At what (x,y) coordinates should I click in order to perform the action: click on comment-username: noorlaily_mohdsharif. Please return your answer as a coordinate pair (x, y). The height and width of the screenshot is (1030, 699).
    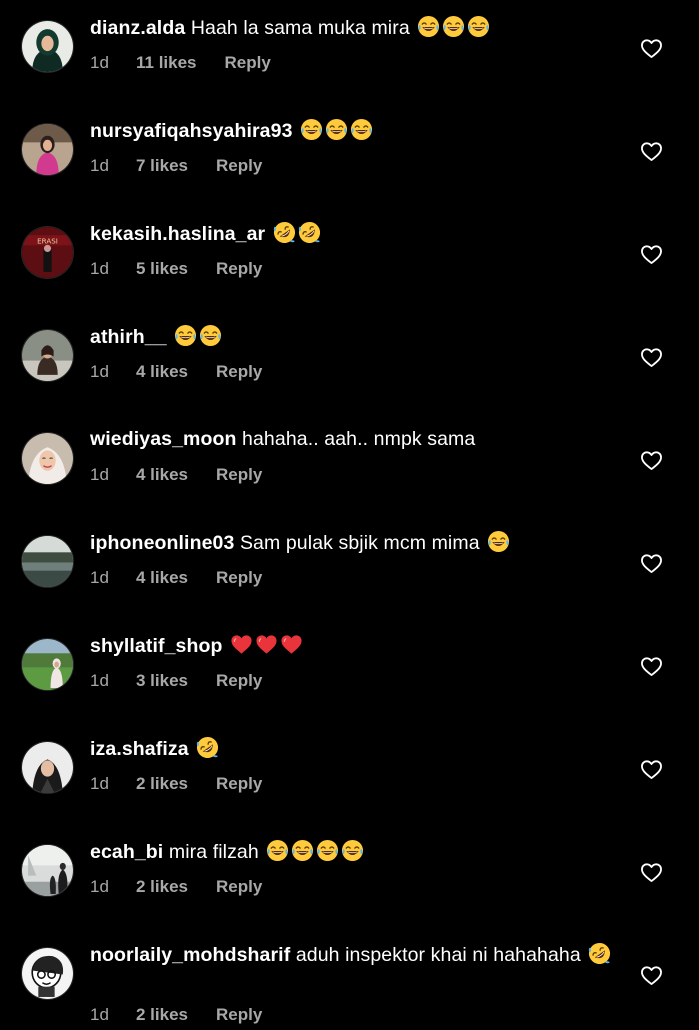
    Looking at the image, I should click on (190, 955).